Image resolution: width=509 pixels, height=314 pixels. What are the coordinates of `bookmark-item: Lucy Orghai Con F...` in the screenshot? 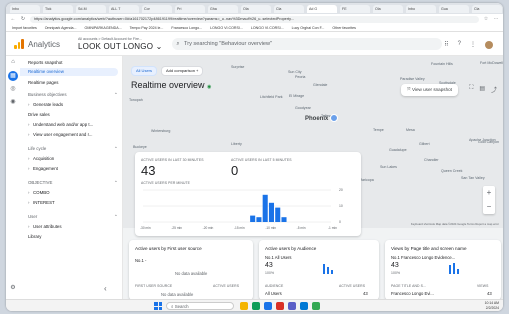 It's located at (308, 28).